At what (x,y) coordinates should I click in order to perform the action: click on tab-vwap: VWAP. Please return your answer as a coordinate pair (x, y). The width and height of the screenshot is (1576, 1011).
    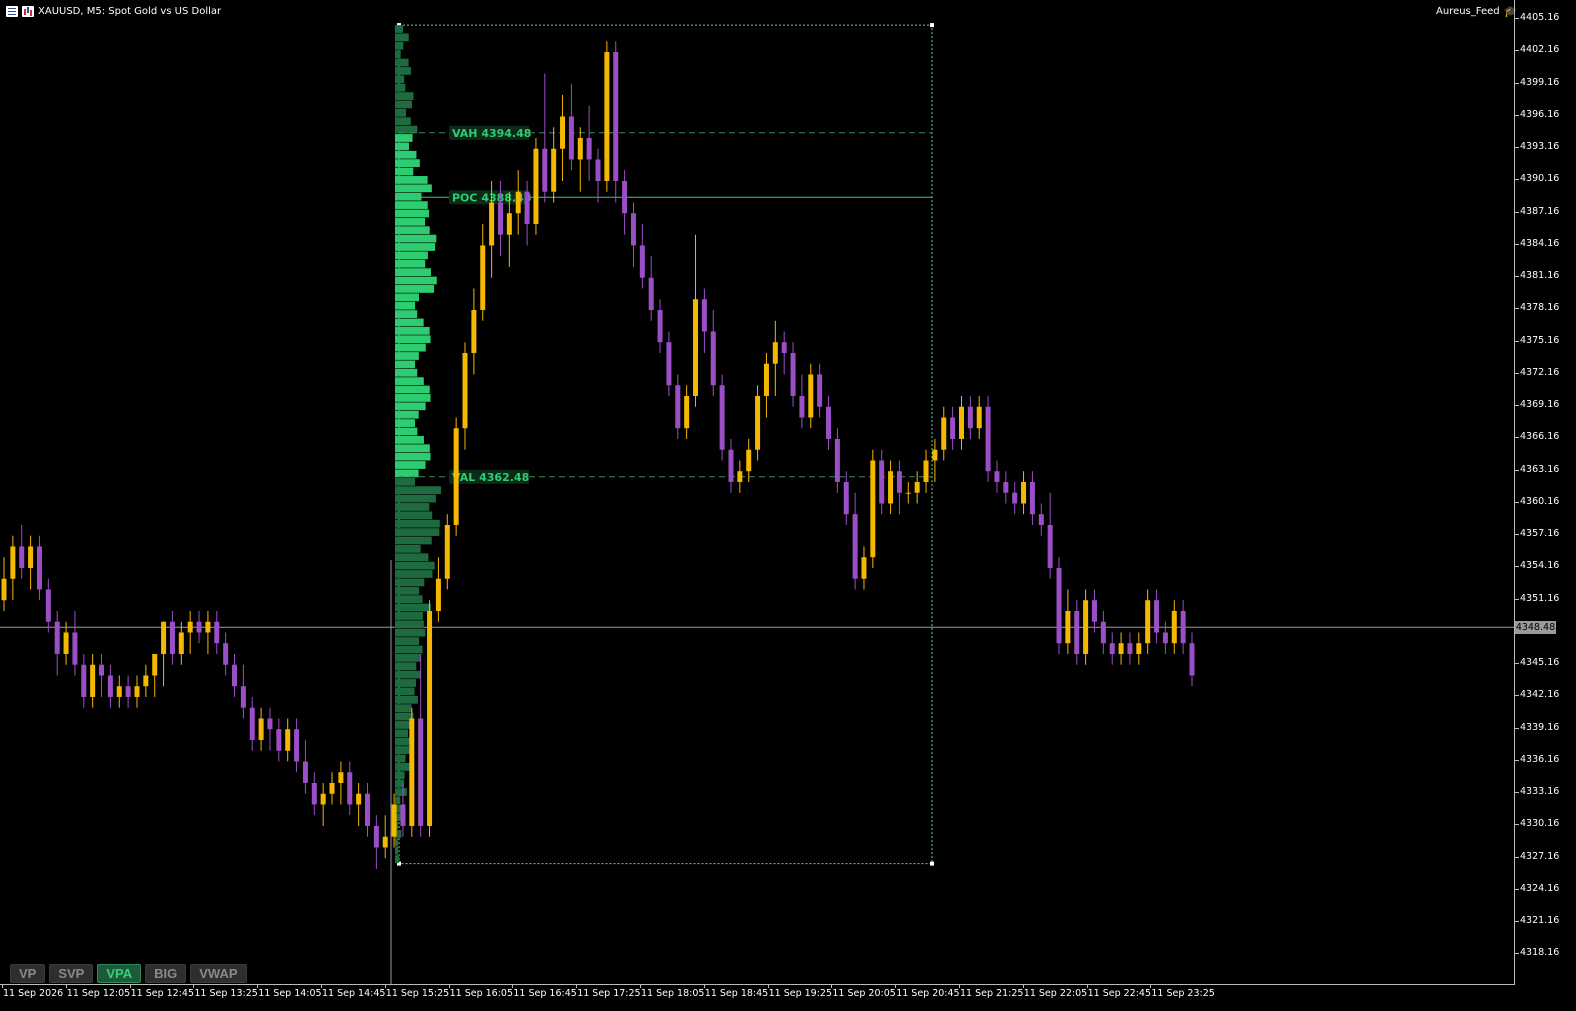
    Looking at the image, I should click on (218, 973).